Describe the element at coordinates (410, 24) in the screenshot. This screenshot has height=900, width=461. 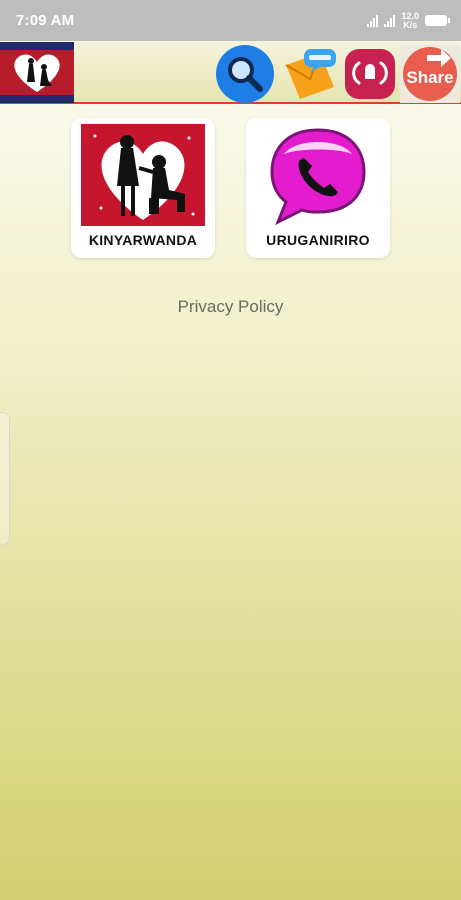
I see `net-speed-unit: K/s` at that location.